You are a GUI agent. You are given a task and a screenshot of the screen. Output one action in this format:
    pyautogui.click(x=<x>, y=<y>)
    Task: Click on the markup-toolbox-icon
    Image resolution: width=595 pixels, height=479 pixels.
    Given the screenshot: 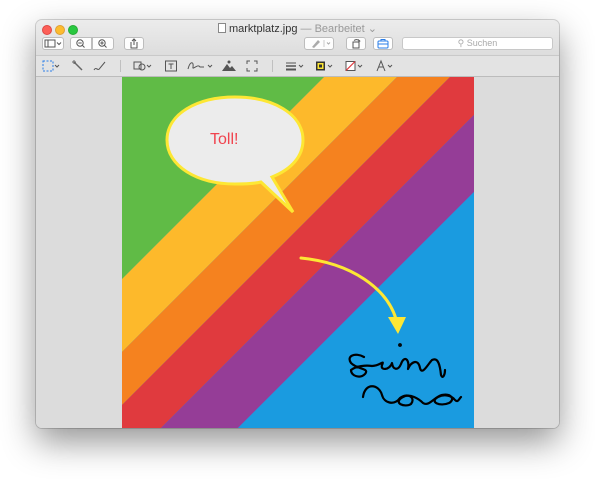 What is the action you would take?
    pyautogui.click(x=383, y=44)
    